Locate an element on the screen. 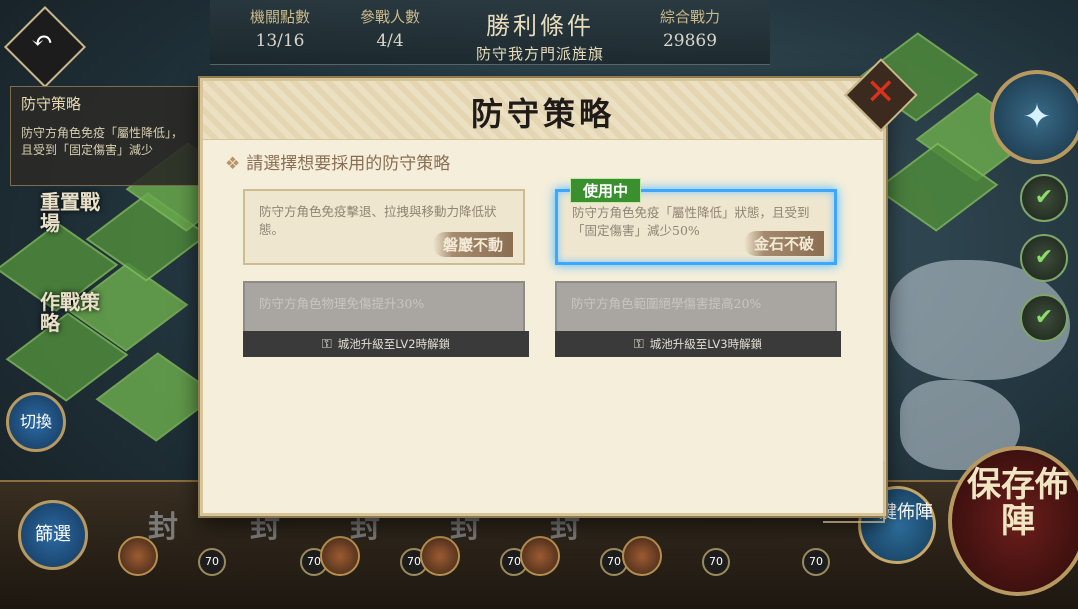 This screenshot has height=609, width=1078. victory-value: 防守我方門派旌旗 is located at coordinates (539, 54).